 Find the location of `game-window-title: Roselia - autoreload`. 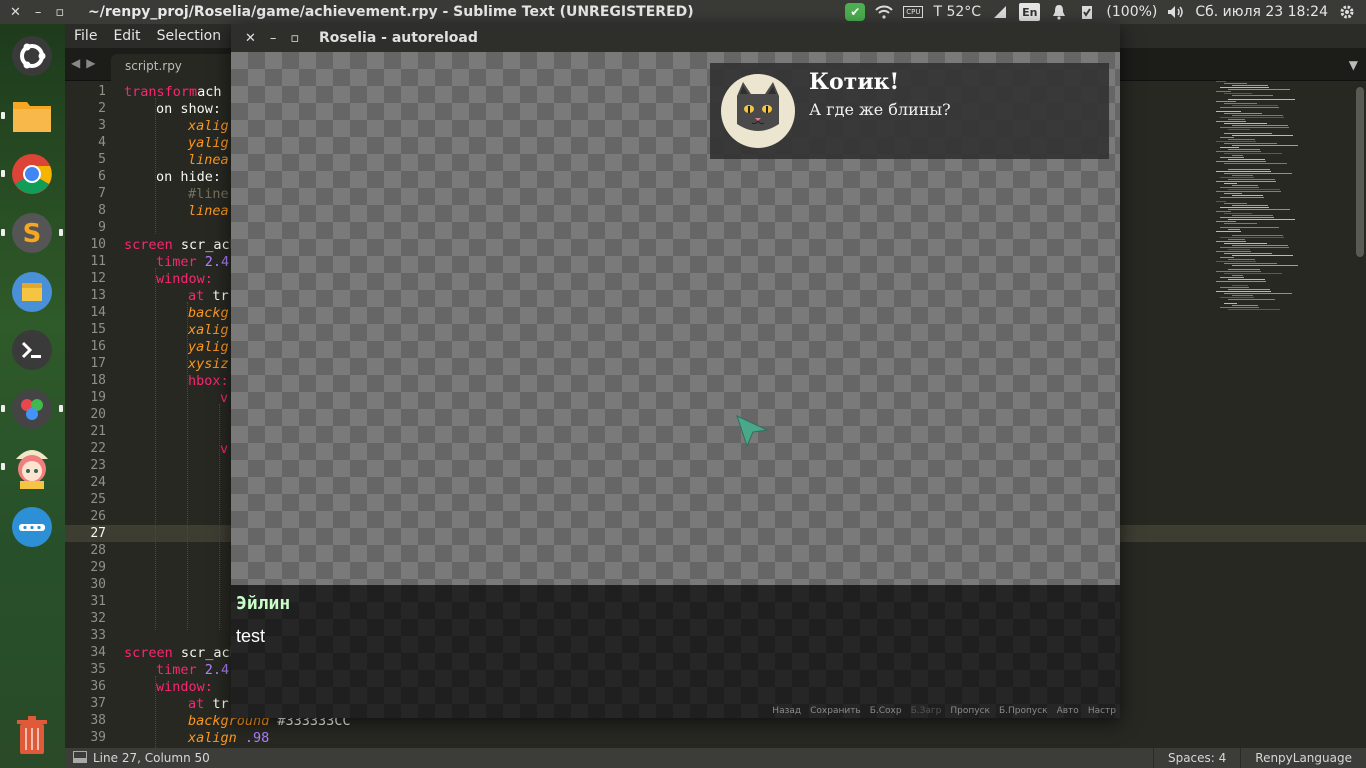

game-window-title: Roselia - autoreload is located at coordinates (398, 38).